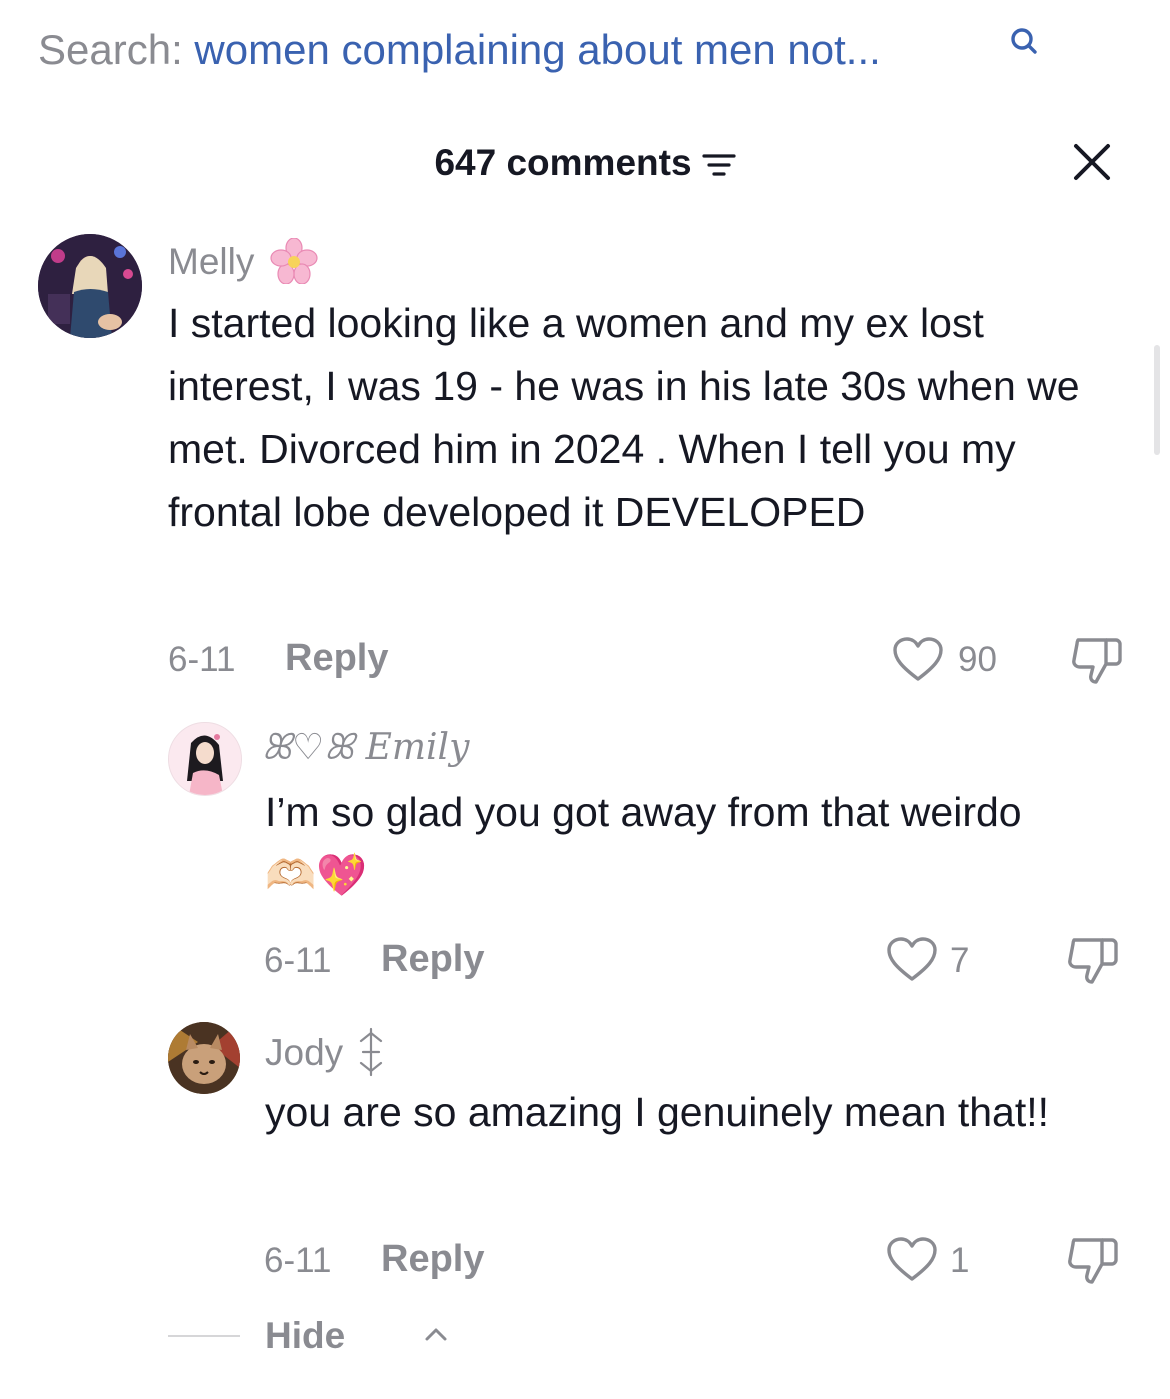 The image size is (1170, 1399). Describe the element at coordinates (298, 1260) in the screenshot. I see `reply-date: 6-11` at that location.